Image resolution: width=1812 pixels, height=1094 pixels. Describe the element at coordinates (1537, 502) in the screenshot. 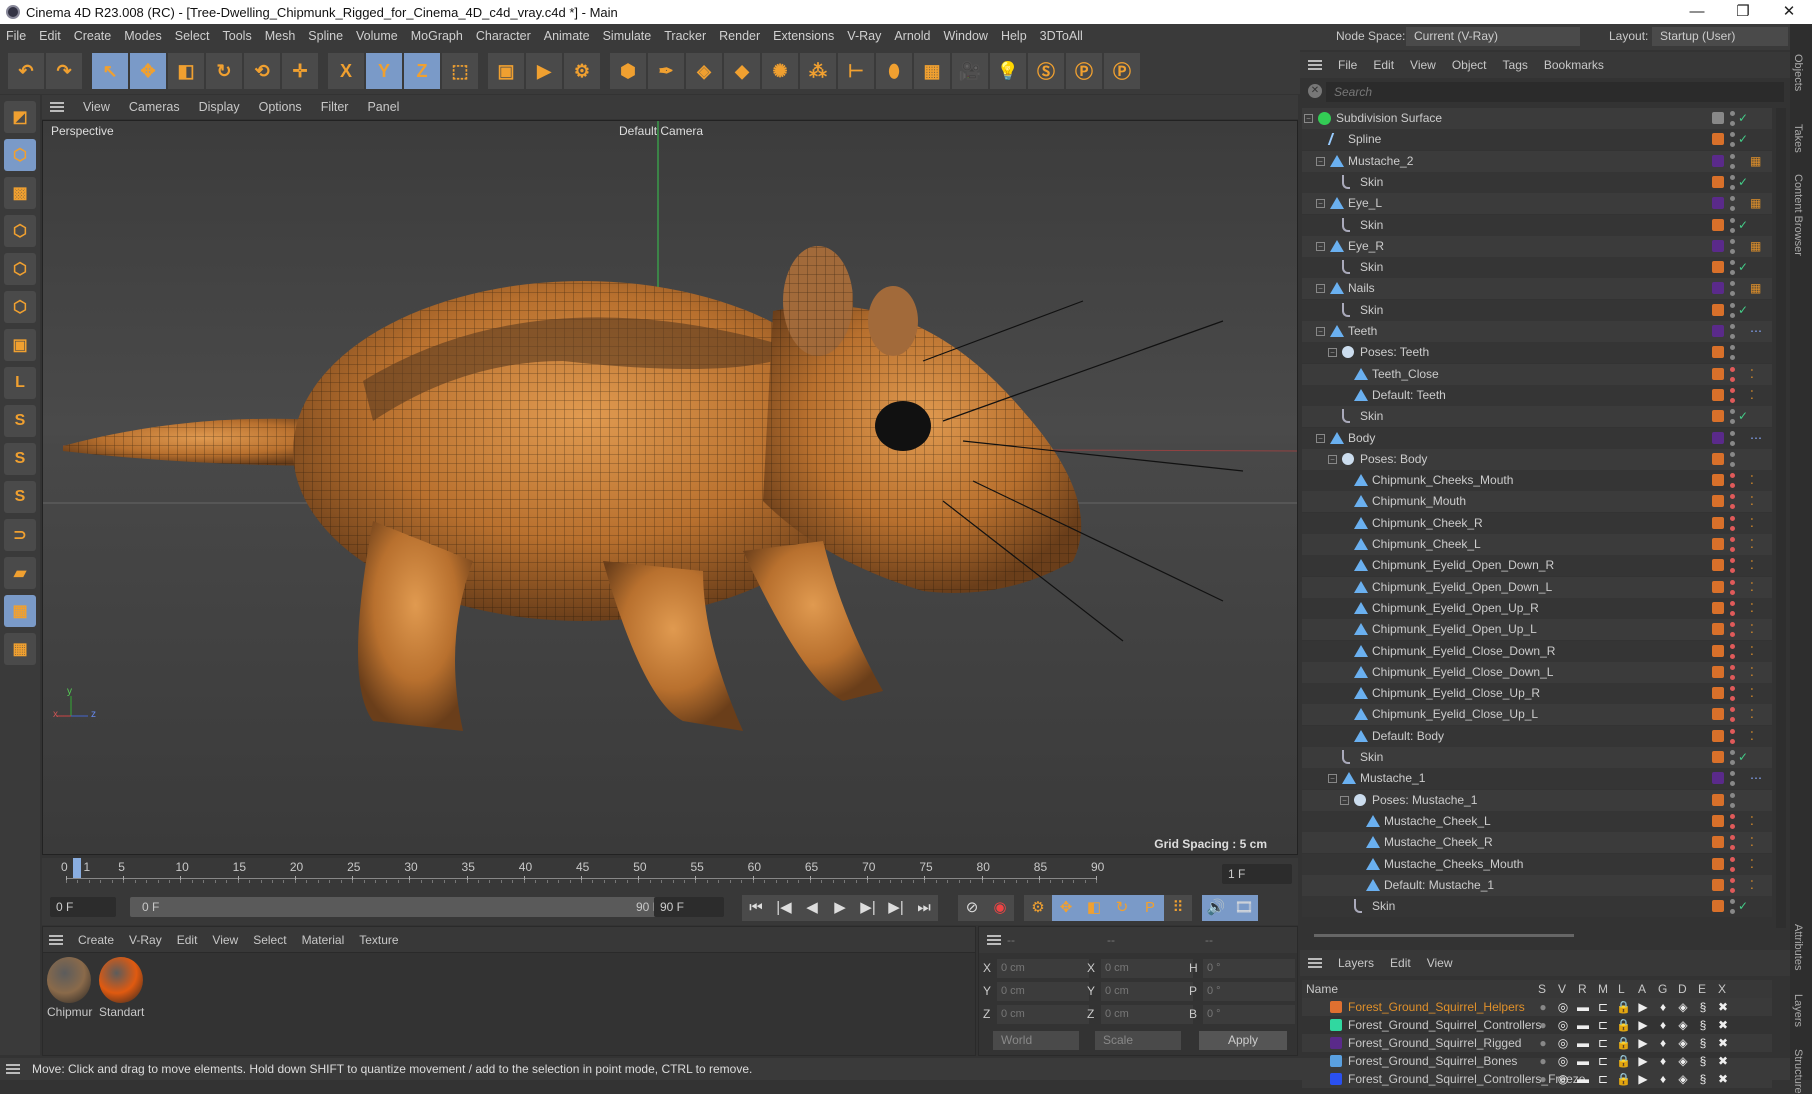

I see `tree-item-chipmunk-mouth: Chipmunk_Mouth ⁚` at that location.